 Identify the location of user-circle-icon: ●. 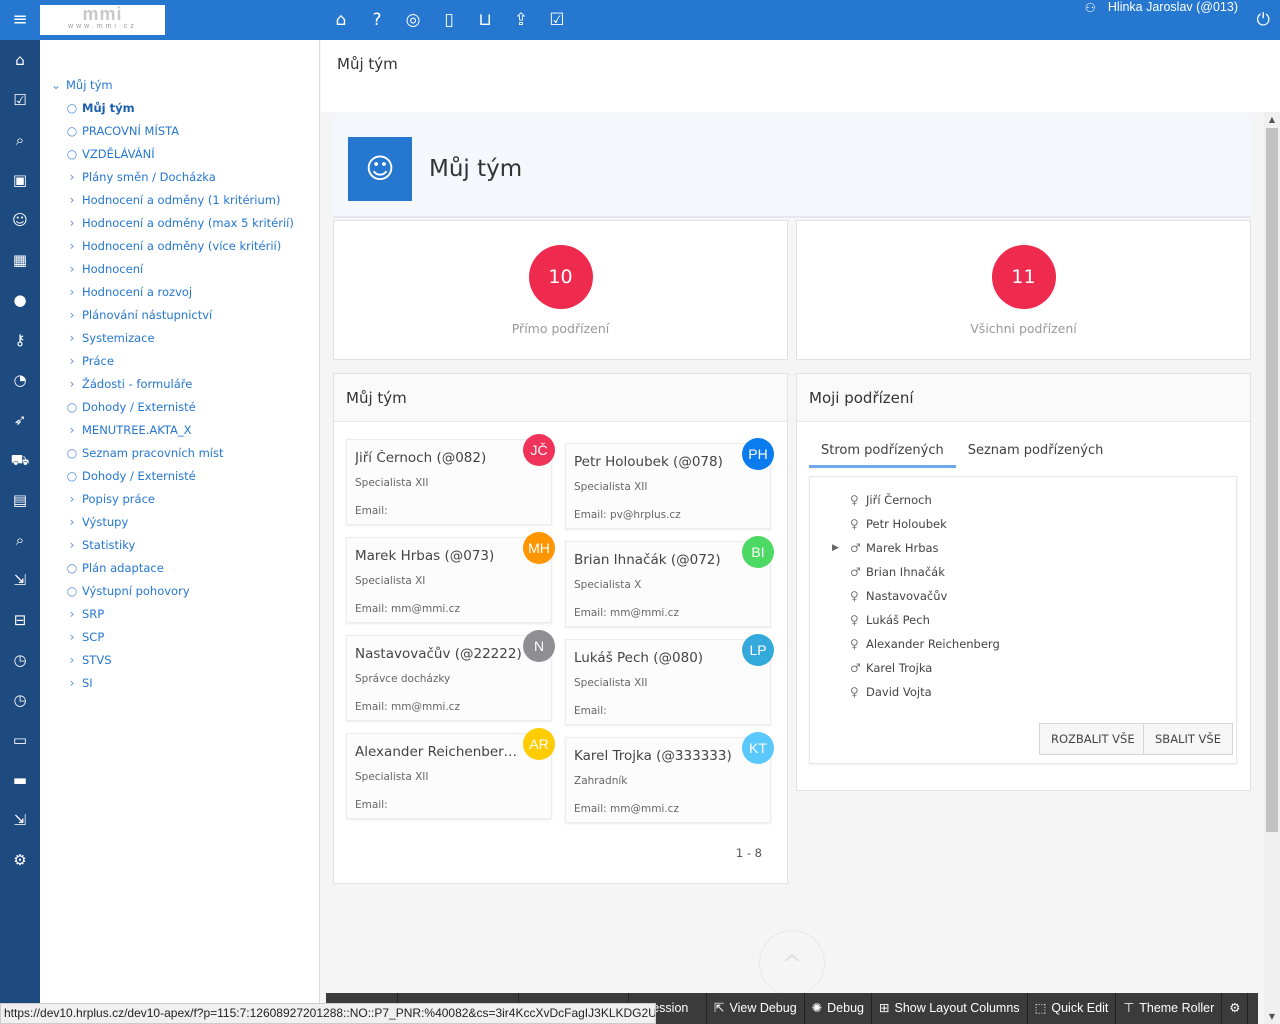
(20, 300).